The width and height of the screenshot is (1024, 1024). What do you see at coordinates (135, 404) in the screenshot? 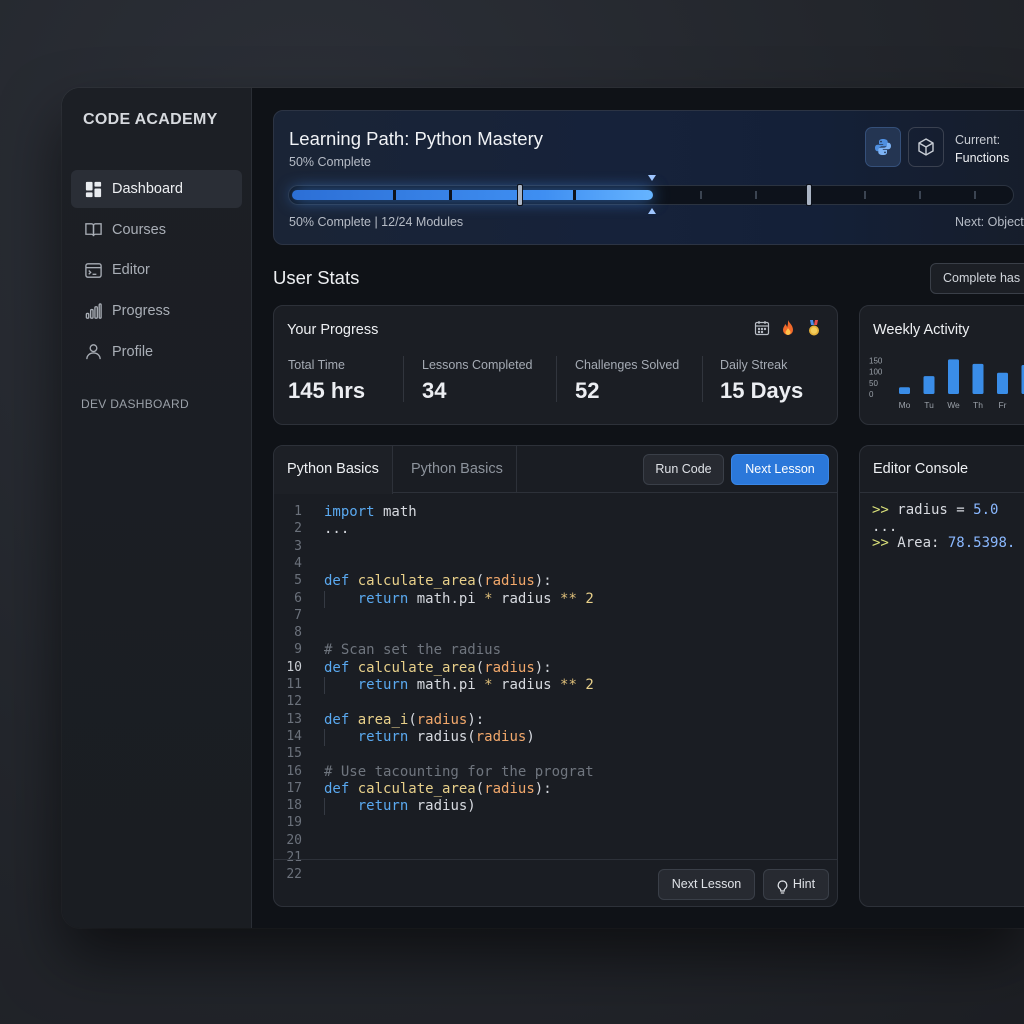
I see `sidebar-section-label: DEV DASHBOARD` at bounding box center [135, 404].